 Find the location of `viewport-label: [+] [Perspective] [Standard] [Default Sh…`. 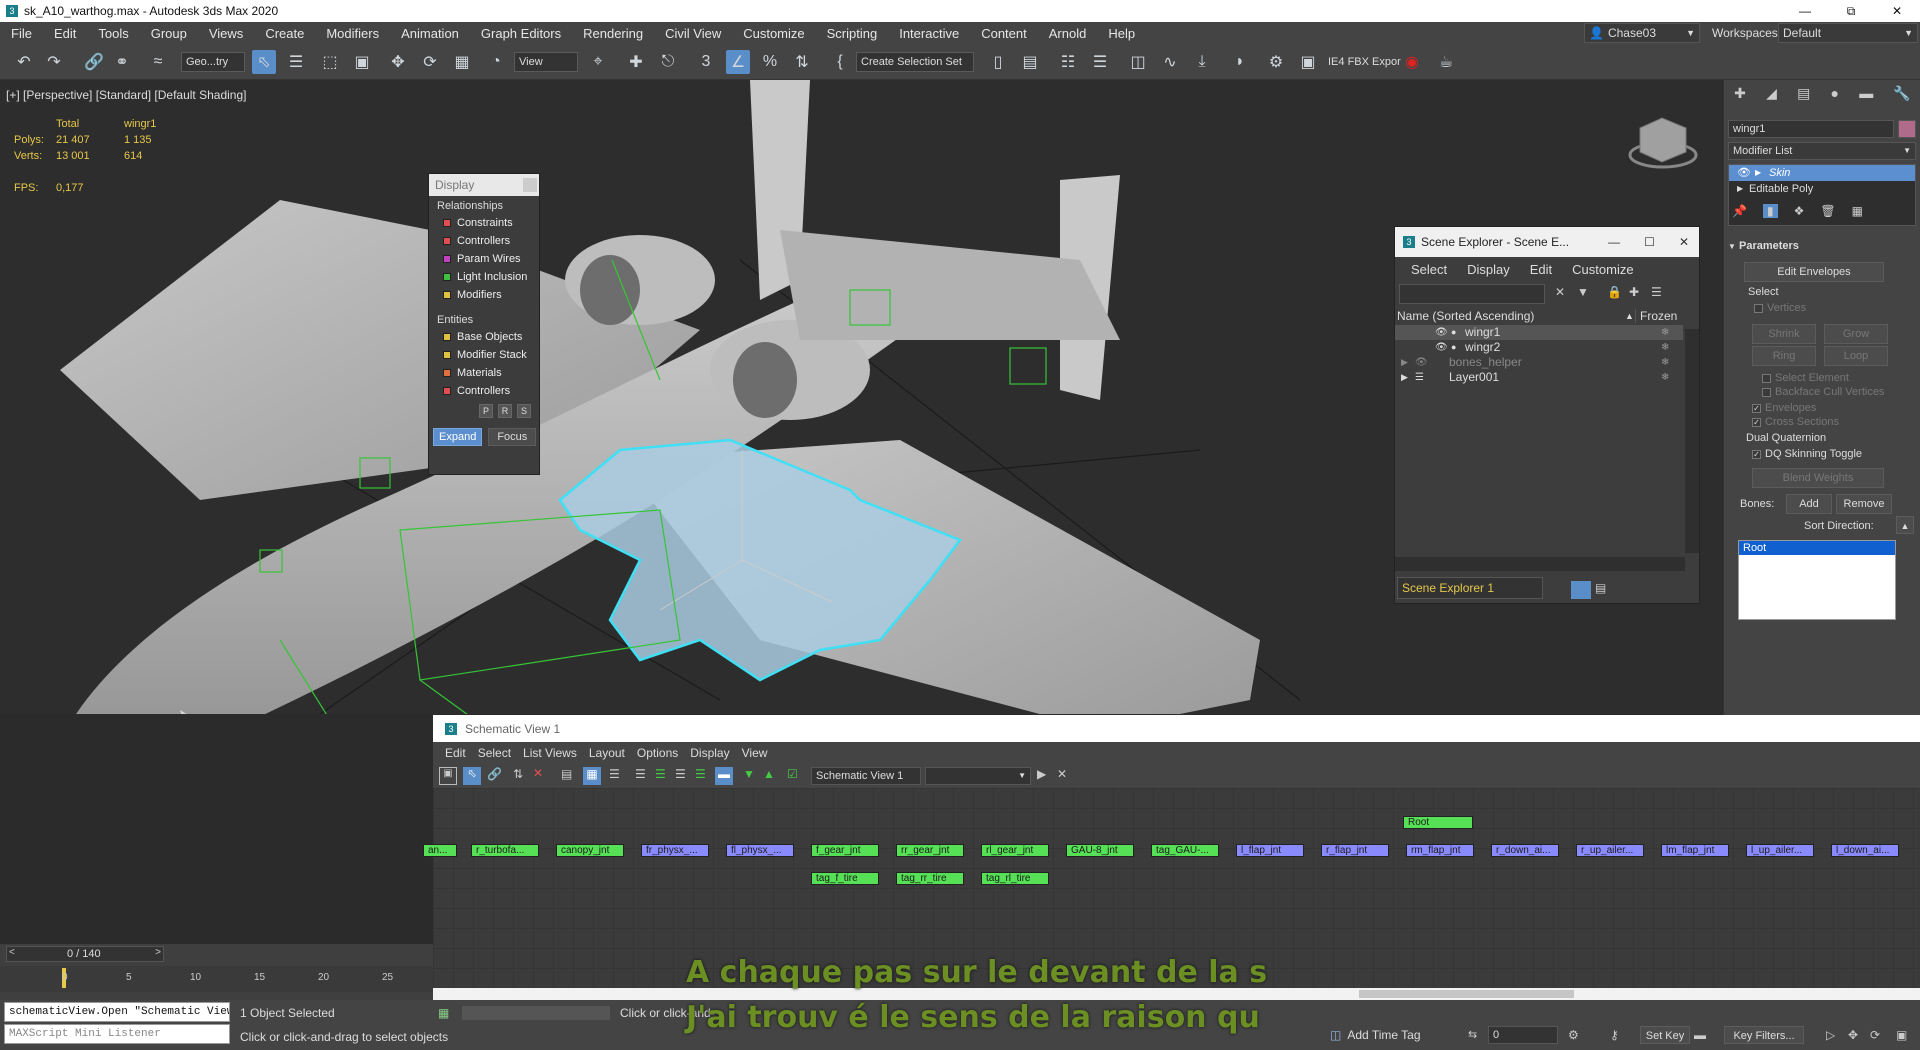

viewport-label: [+] [Perspective] [Standard] [Default Sh… is located at coordinates (126, 95).